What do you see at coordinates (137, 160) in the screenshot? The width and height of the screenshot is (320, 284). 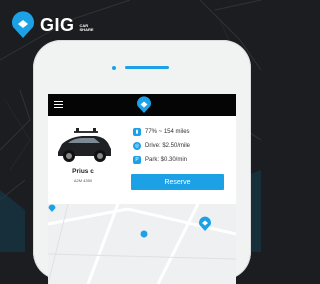 I see `parking-icon: P` at bounding box center [137, 160].